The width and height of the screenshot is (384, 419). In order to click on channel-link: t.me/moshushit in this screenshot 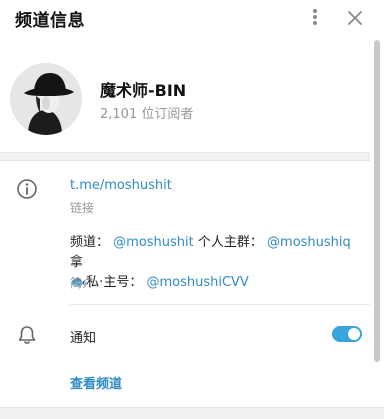, I will do `click(121, 185)`.